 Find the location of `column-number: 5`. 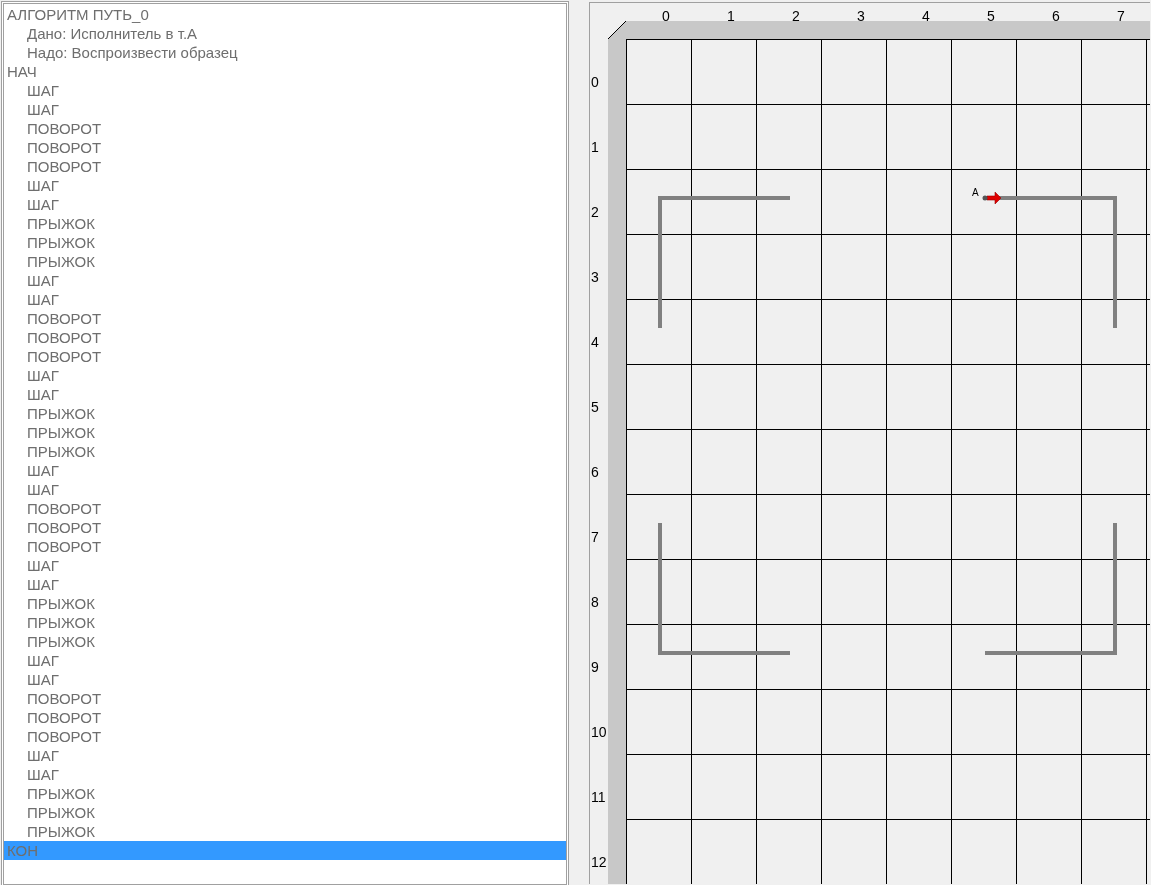

column-number: 5 is located at coordinates (991, 16).